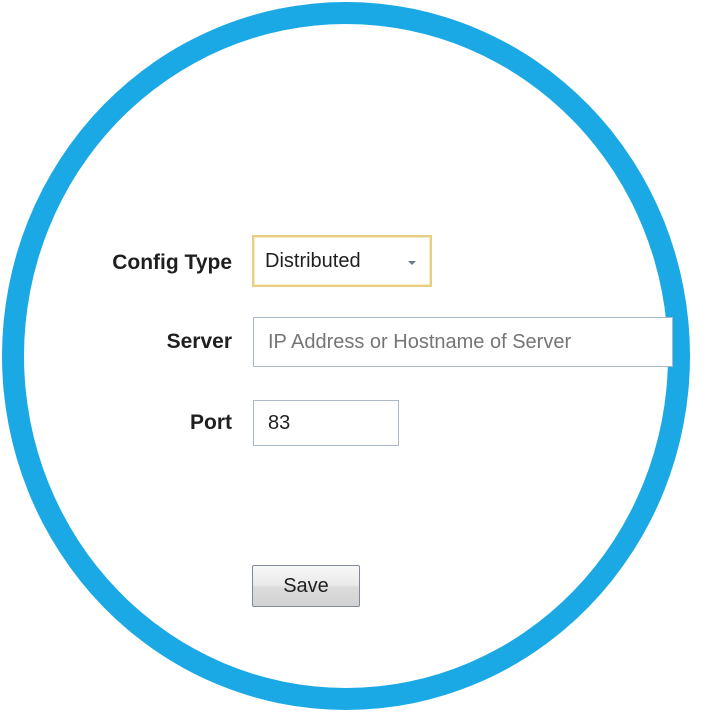 This screenshot has height=722, width=720. Describe the element at coordinates (199, 341) in the screenshot. I see `server-label: Server` at that location.